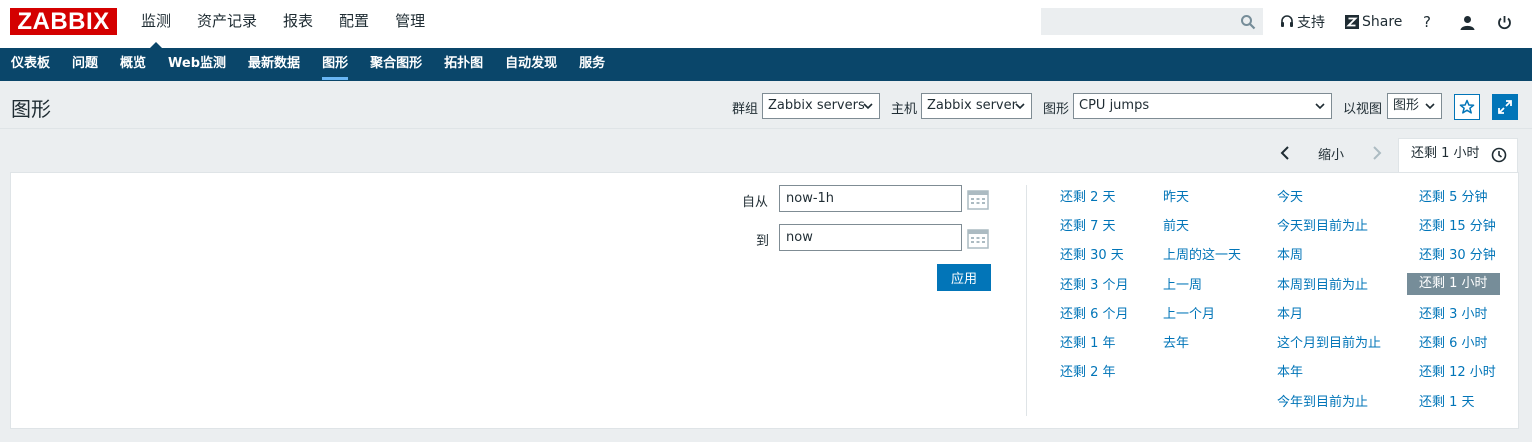 This screenshot has width=1532, height=442. Describe the element at coordinates (1114, 105) in the screenshot. I see `graph-select-value: CPU jumps` at that location.